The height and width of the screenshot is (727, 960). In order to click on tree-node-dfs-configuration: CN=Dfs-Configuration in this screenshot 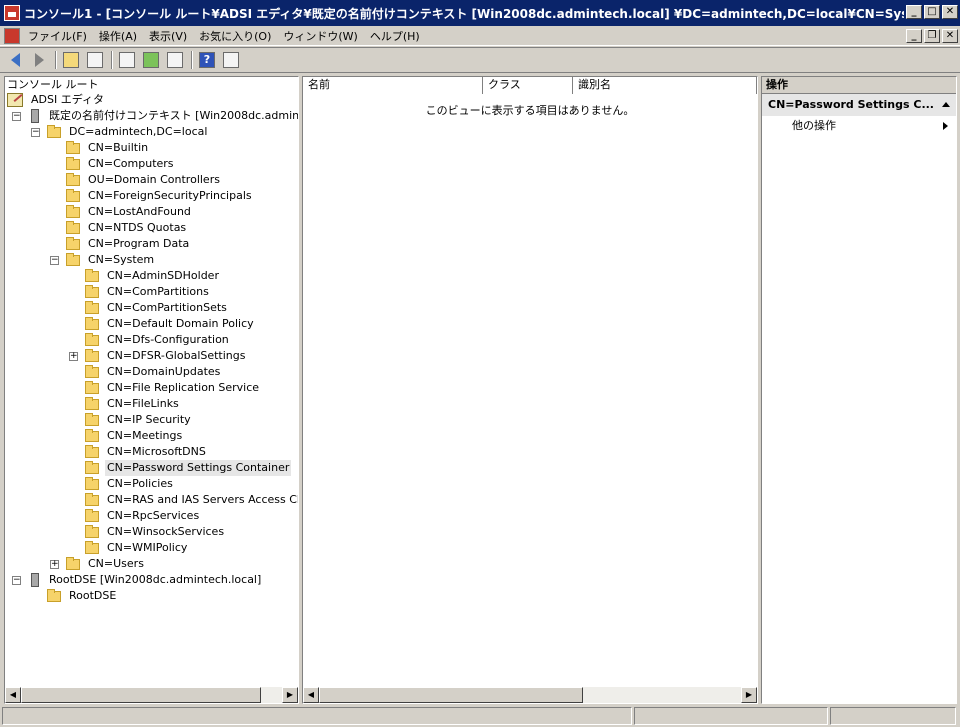, I will do `click(151, 340)`.